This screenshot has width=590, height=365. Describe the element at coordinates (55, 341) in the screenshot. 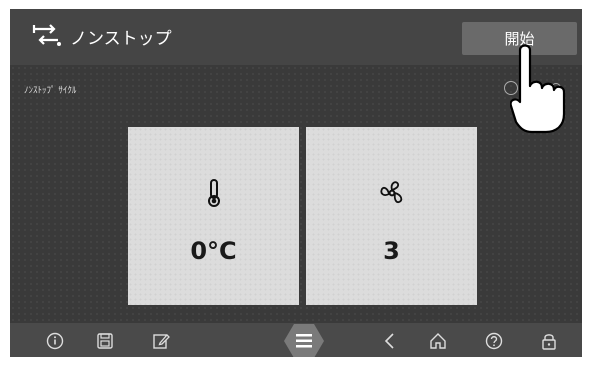

I see `info-icon` at that location.